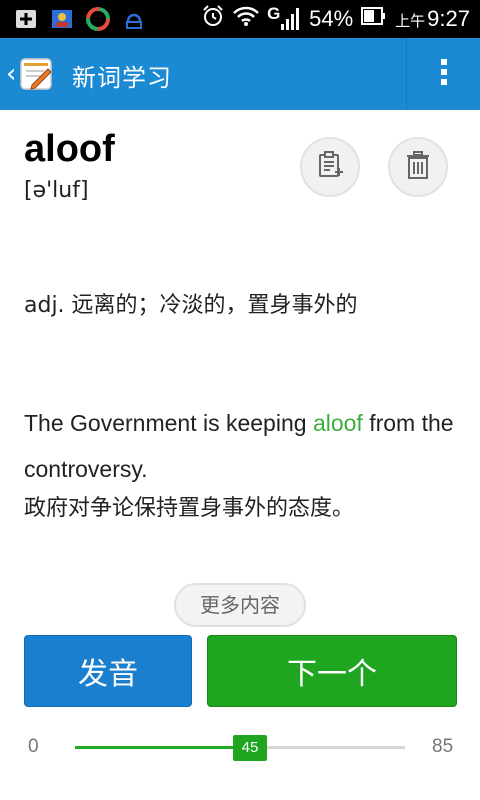 The image size is (480, 800). I want to click on action-bar: ‹ 新词学习, so click(240, 74).